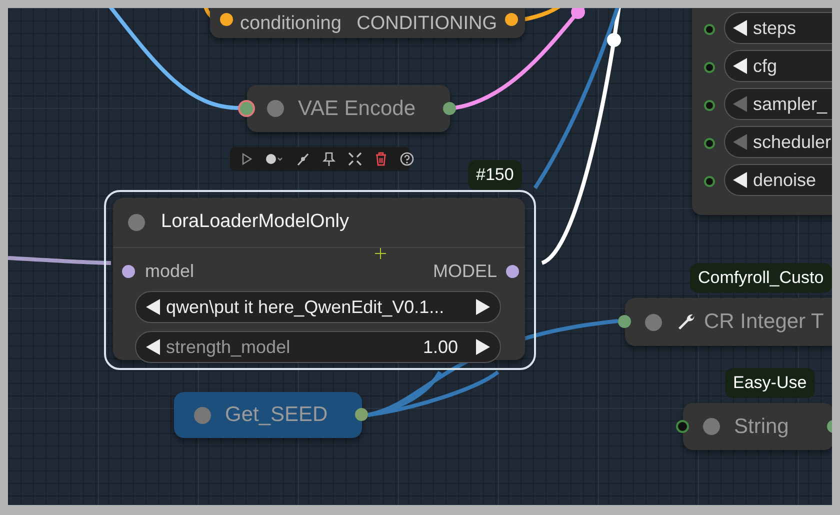  Describe the element at coordinates (276, 415) in the screenshot. I see `node-title: Get_SEED` at that location.